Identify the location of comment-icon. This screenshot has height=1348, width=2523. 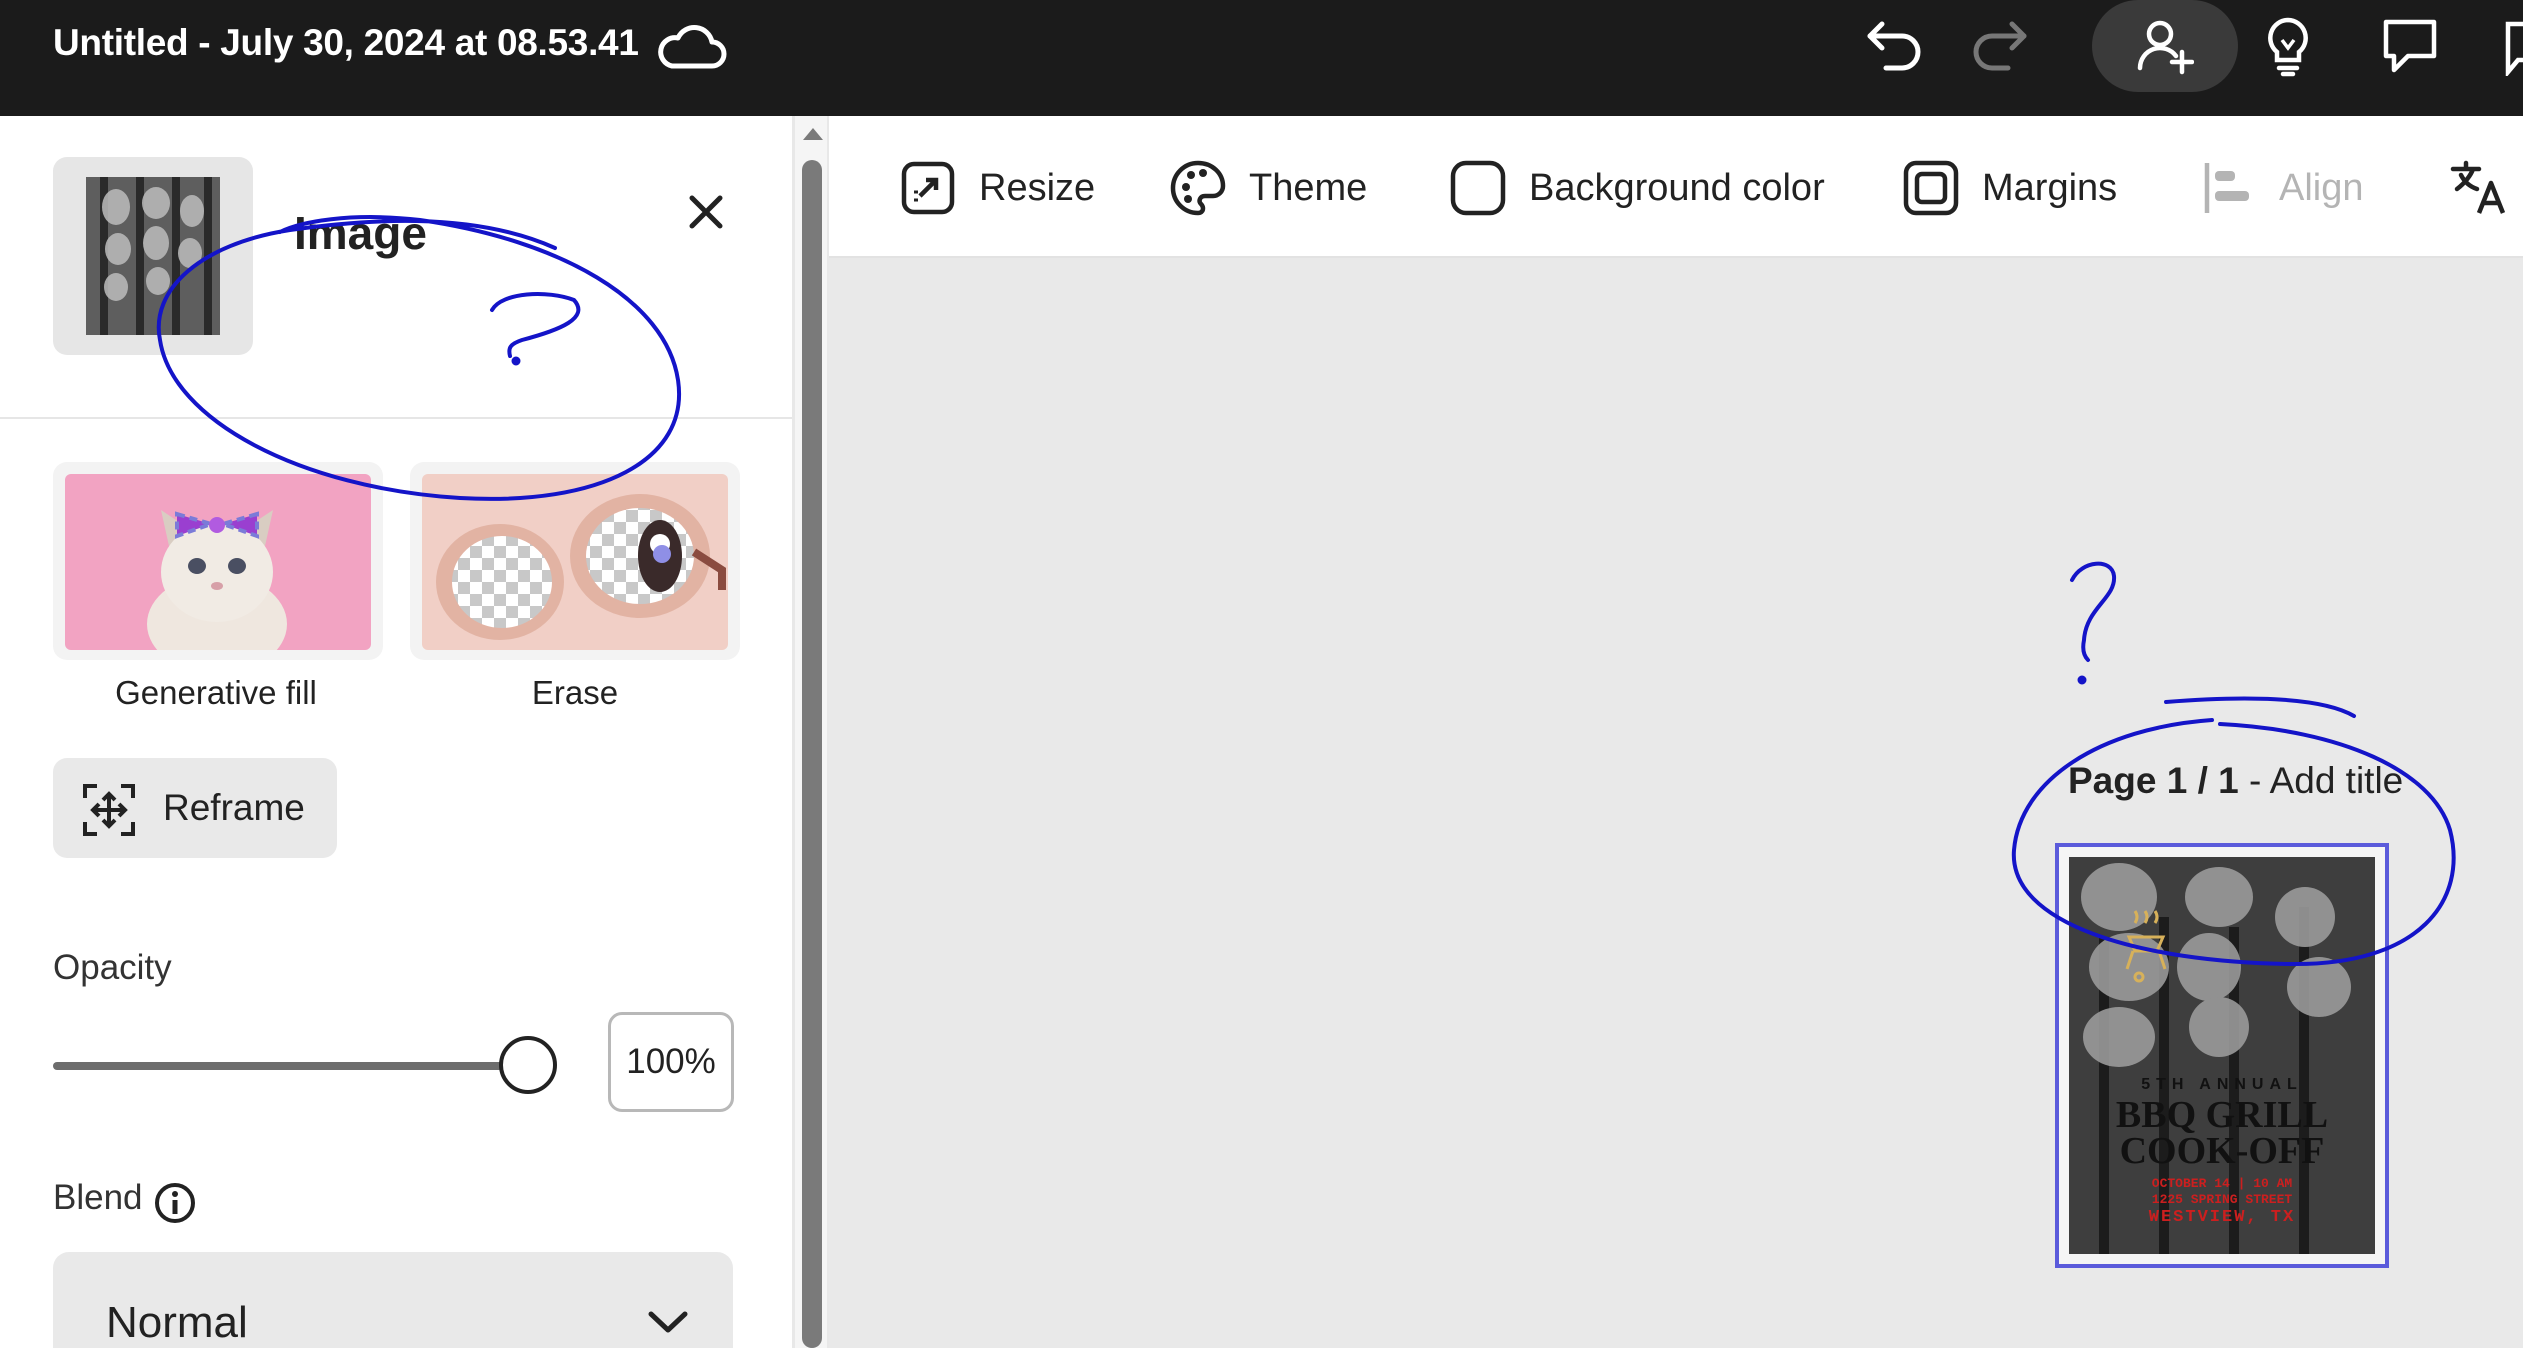
(2410, 46).